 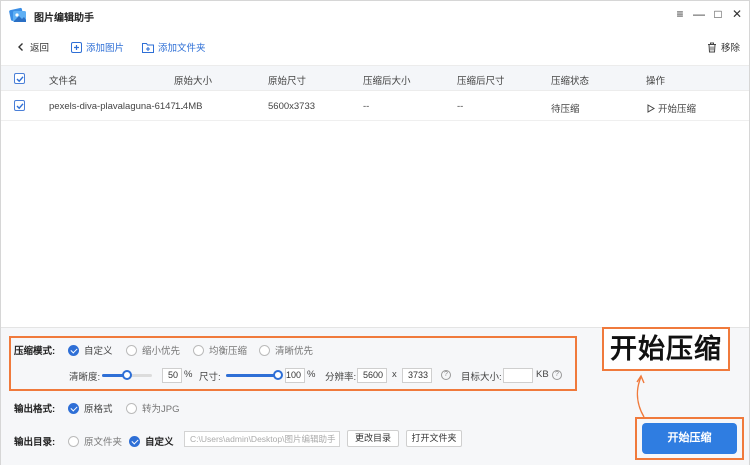 What do you see at coordinates (76, 47) in the screenshot?
I see `add-image-icon` at bounding box center [76, 47].